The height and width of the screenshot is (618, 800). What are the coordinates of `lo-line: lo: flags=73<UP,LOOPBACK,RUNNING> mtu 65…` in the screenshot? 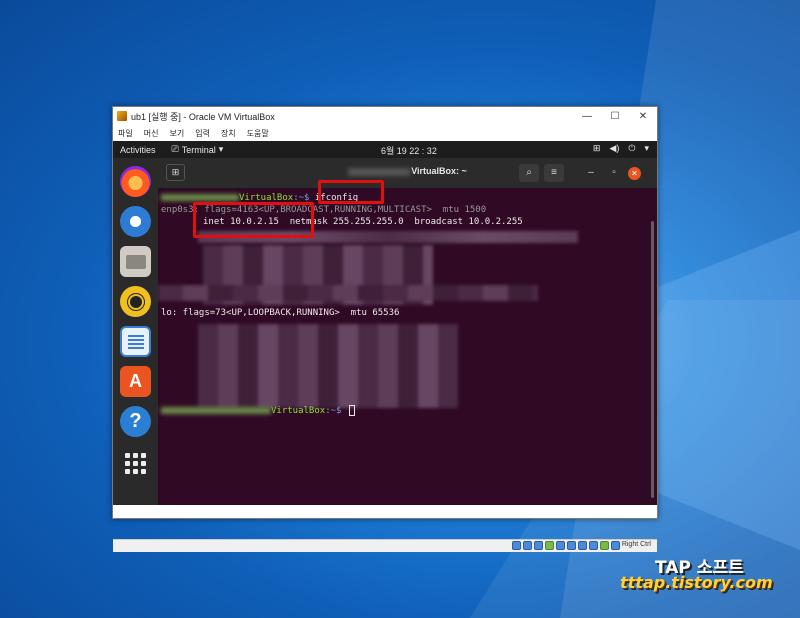 It's located at (280, 313).